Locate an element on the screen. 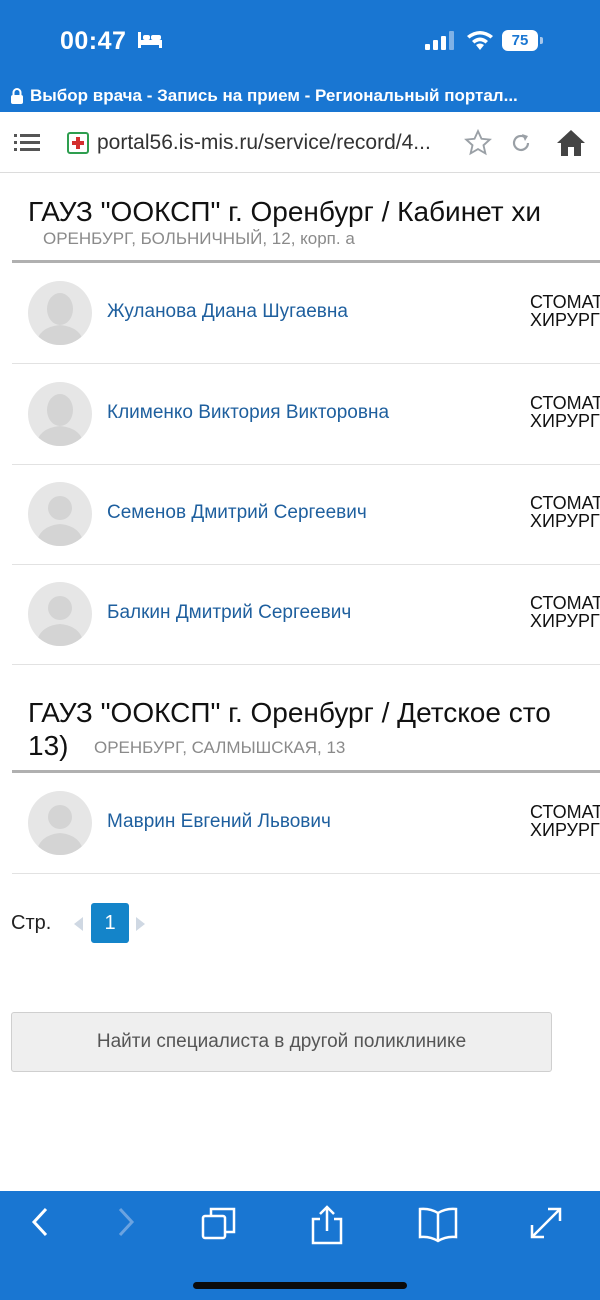 The height and width of the screenshot is (1300, 600). fullscreen-icon is located at coordinates (546, 1223).